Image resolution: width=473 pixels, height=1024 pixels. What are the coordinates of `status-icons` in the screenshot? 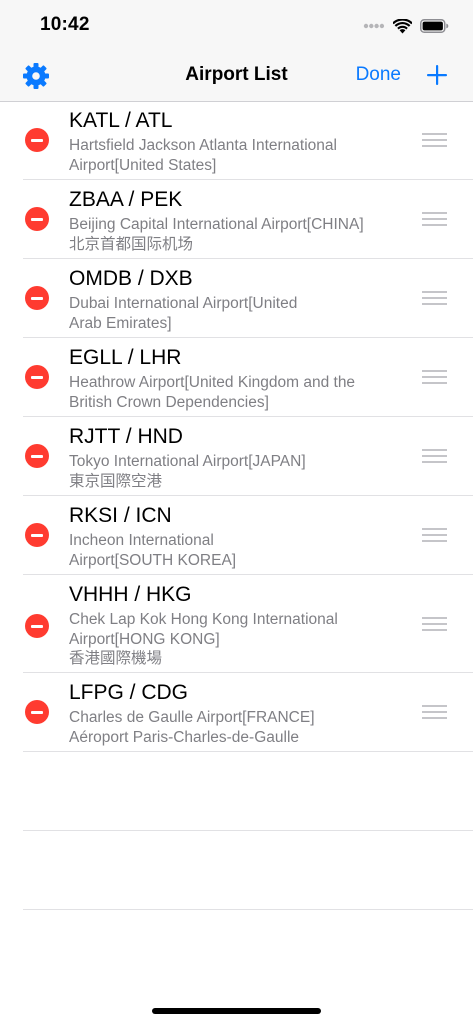 It's located at (406, 26).